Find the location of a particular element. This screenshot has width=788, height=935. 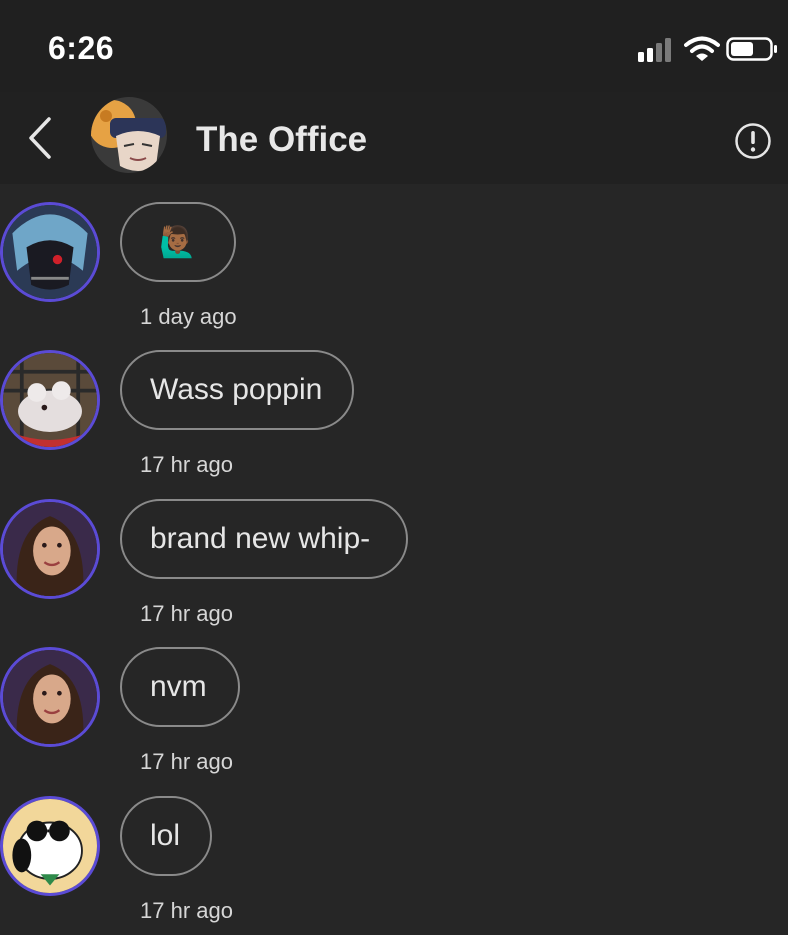

message-bubble: Wass poppin is located at coordinates (237, 390).